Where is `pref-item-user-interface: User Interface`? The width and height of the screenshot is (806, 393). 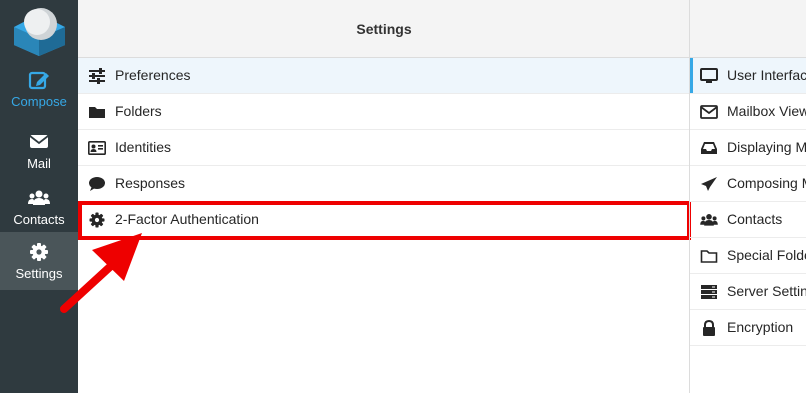
pref-item-user-interface: User Interface is located at coordinates (748, 76).